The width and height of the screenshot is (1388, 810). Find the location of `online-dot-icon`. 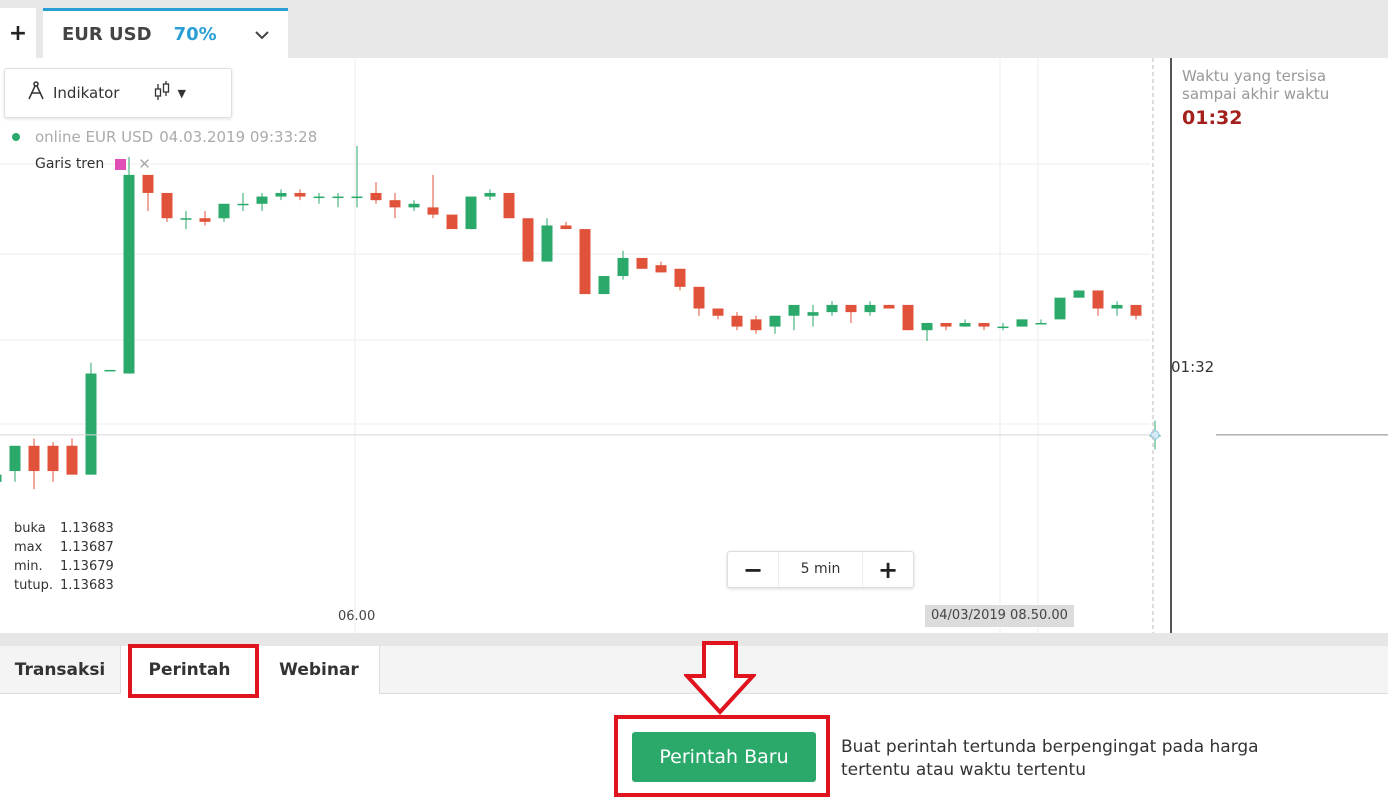

online-dot-icon is located at coordinates (16, 137).